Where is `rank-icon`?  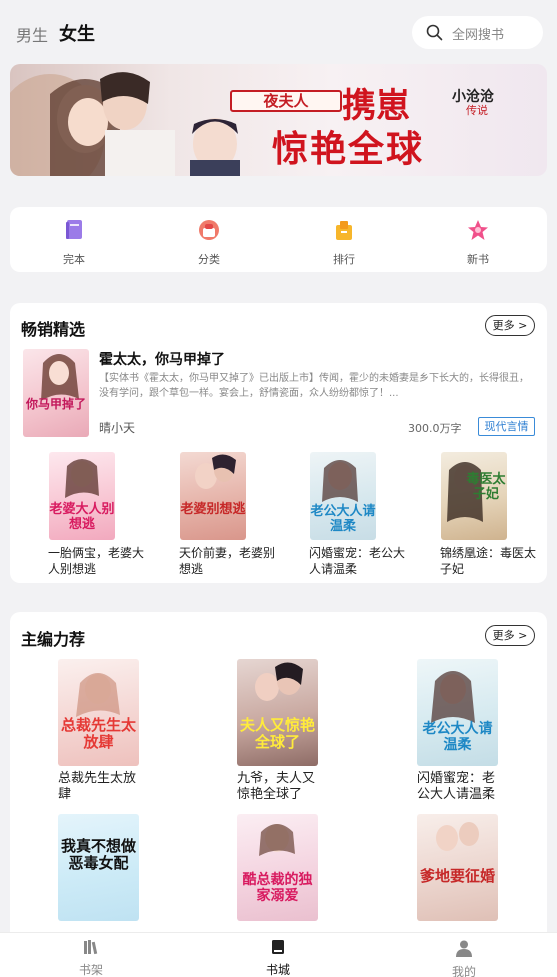
rank-icon is located at coordinates (344, 230).